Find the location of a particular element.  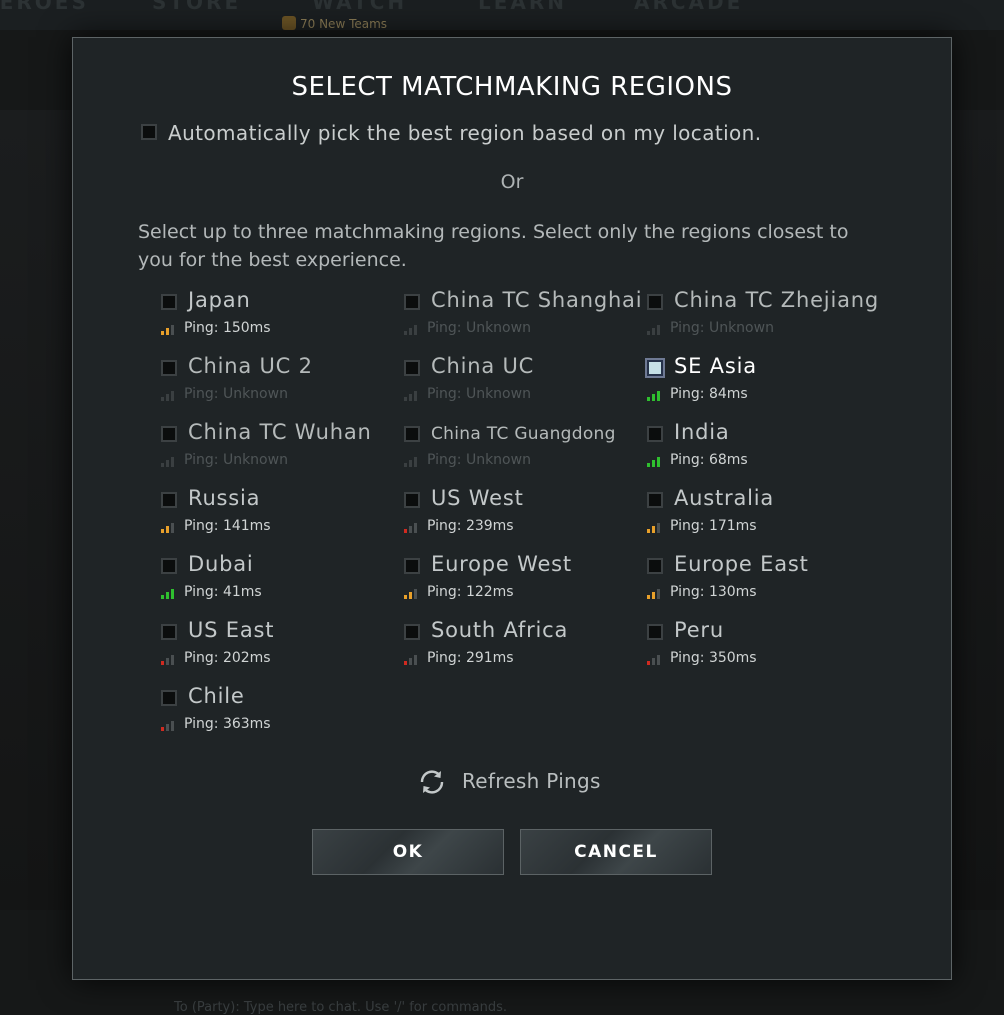

region-option-us-east: US East Ping: 202ms is located at coordinates (281, 648).